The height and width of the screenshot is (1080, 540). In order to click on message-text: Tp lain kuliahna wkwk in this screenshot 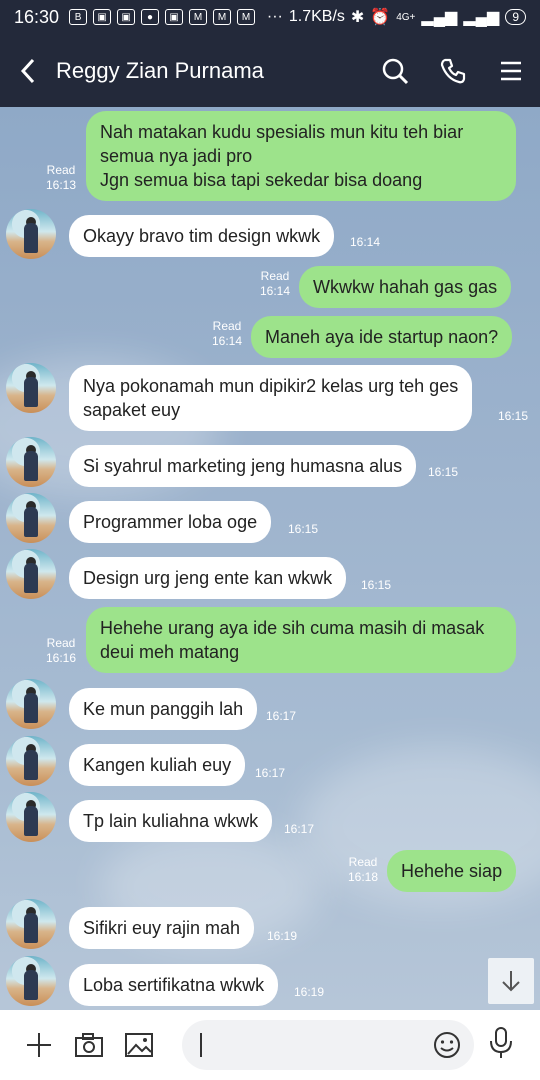, I will do `click(171, 821)`.